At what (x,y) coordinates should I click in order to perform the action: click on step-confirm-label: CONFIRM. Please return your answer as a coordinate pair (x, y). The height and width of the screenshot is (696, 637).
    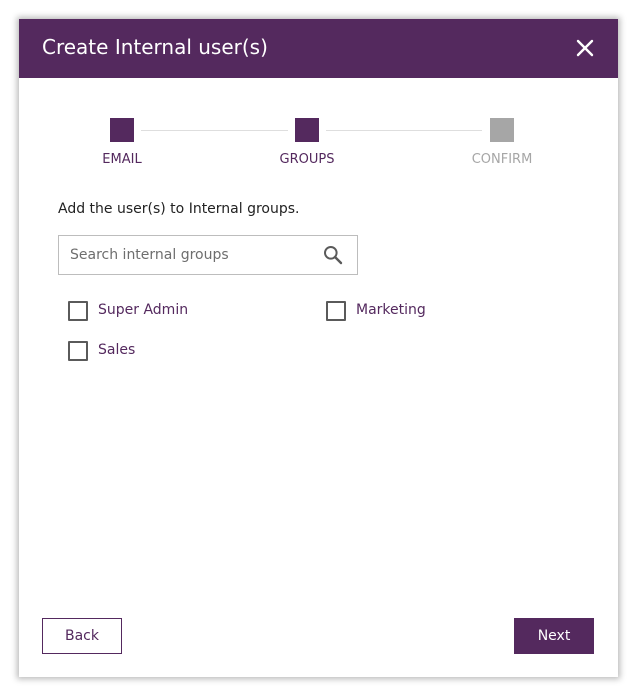
    Looking at the image, I should click on (502, 159).